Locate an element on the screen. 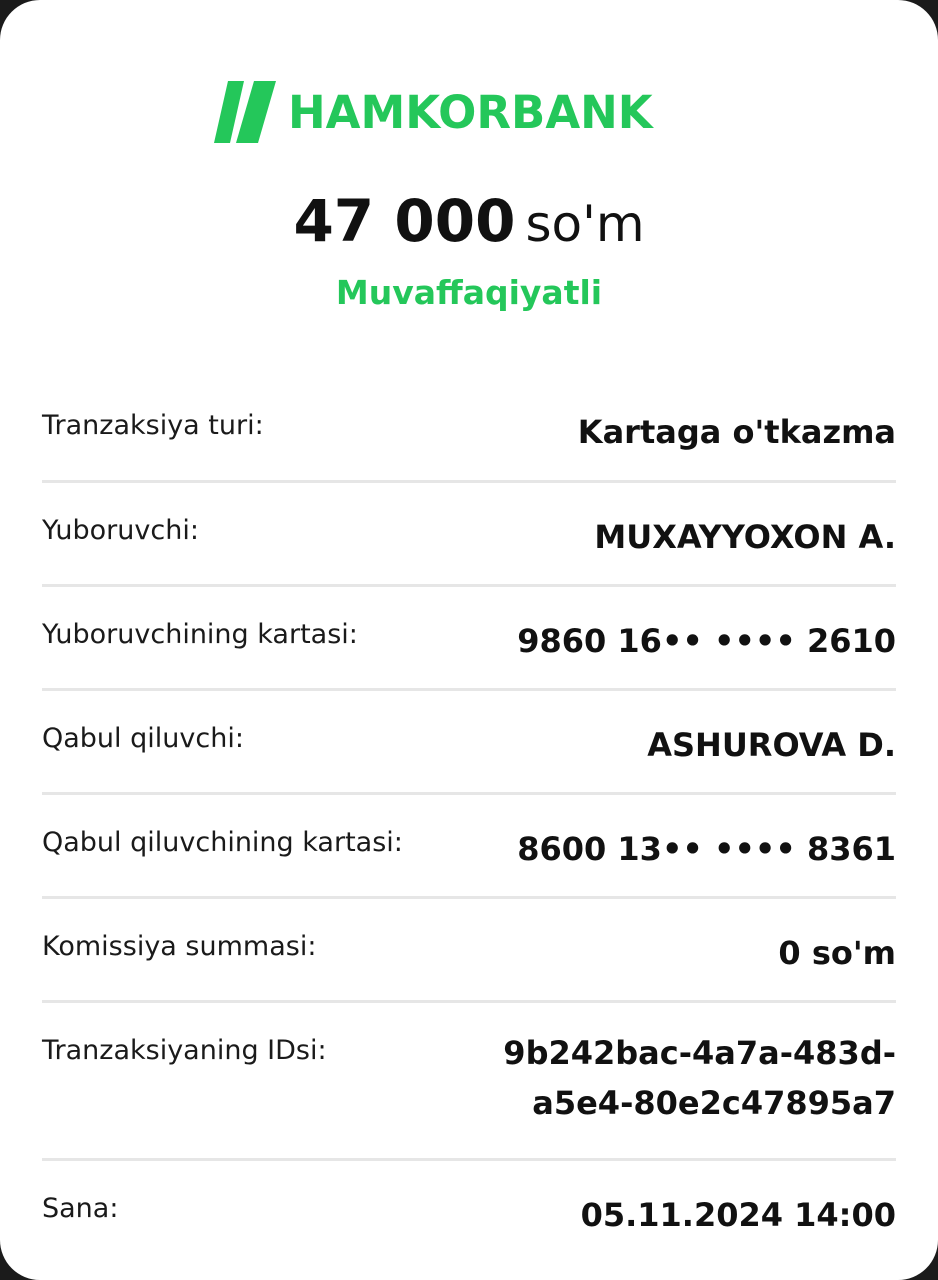 This screenshot has height=1280, width=938. detail-label: Yuboruvchining kartasi: is located at coordinates (200, 634).